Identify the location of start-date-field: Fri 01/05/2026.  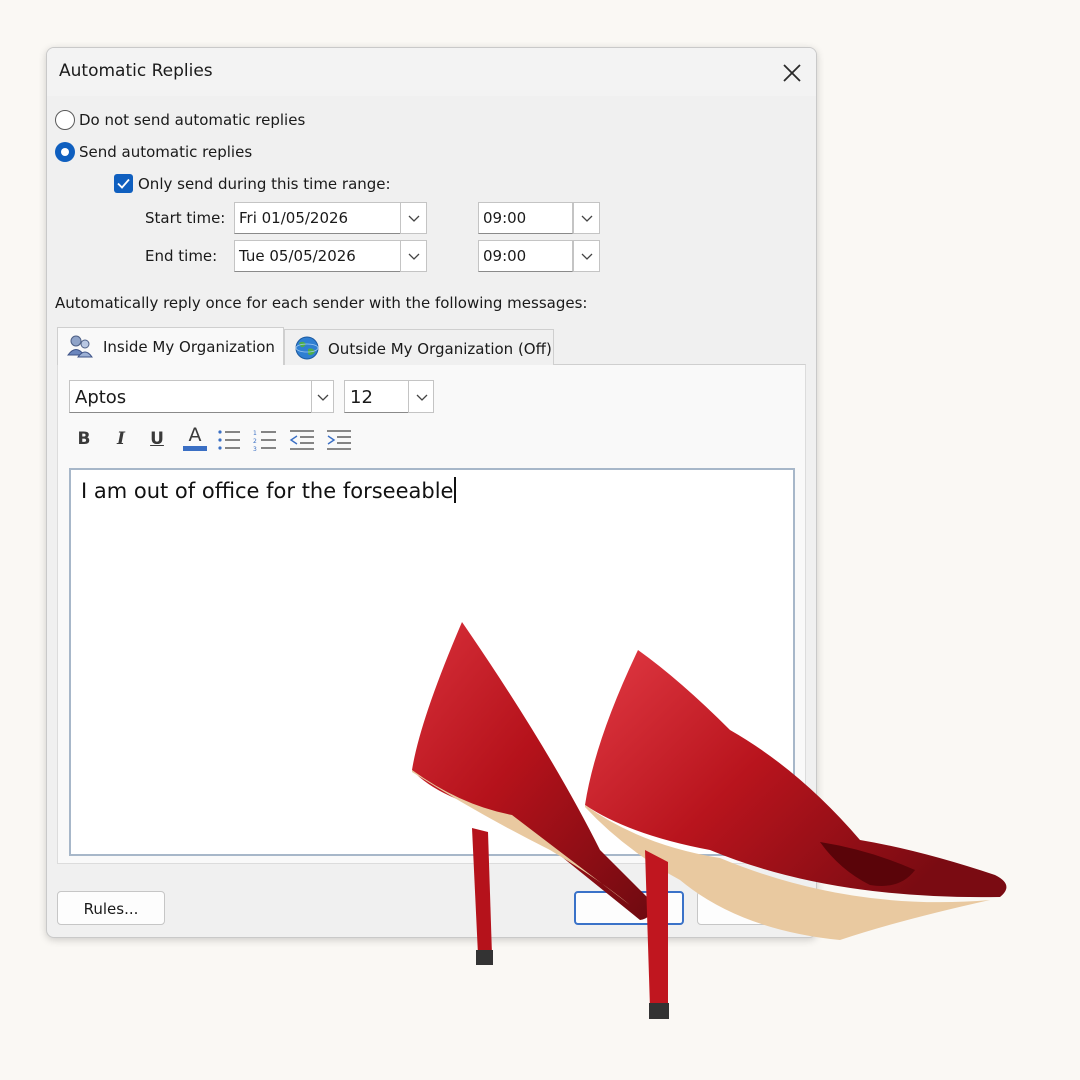
(317, 218).